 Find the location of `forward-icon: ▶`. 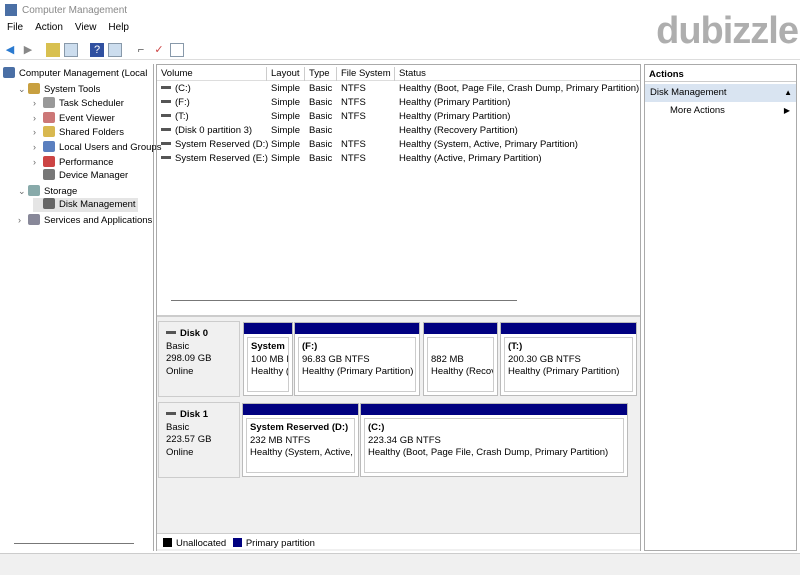

forward-icon: ▶ is located at coordinates (28, 50).